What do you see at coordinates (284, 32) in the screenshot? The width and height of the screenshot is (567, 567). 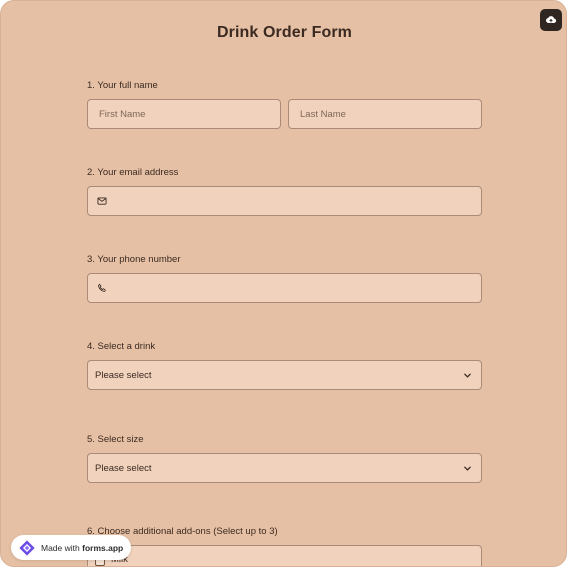 I see `form-title: Drink Order Form` at bounding box center [284, 32].